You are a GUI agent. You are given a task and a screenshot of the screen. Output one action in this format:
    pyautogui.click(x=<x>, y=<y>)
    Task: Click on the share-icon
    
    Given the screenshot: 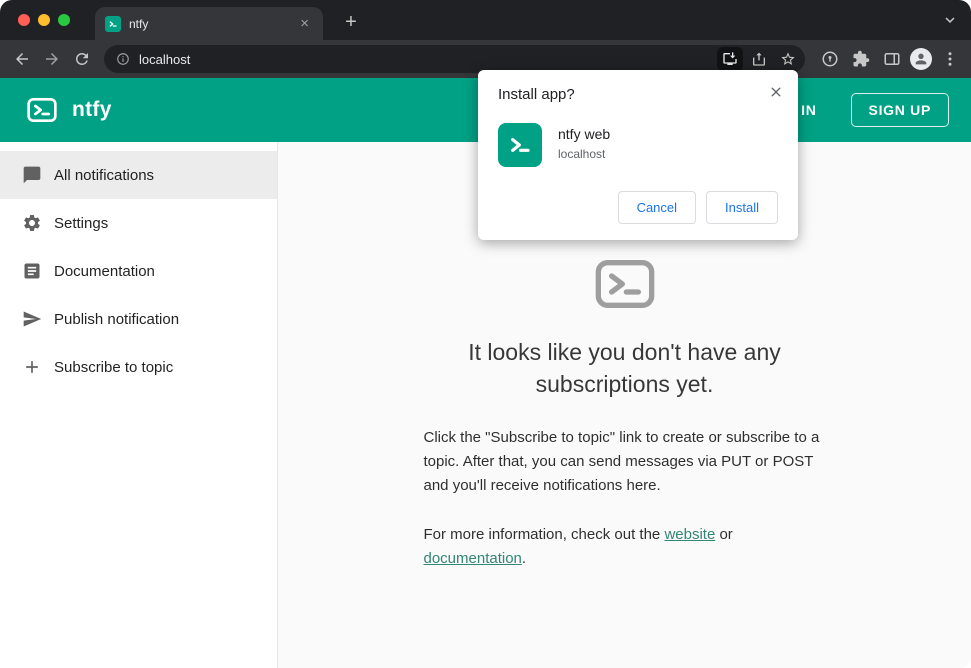 What is the action you would take?
    pyautogui.click(x=759, y=59)
    